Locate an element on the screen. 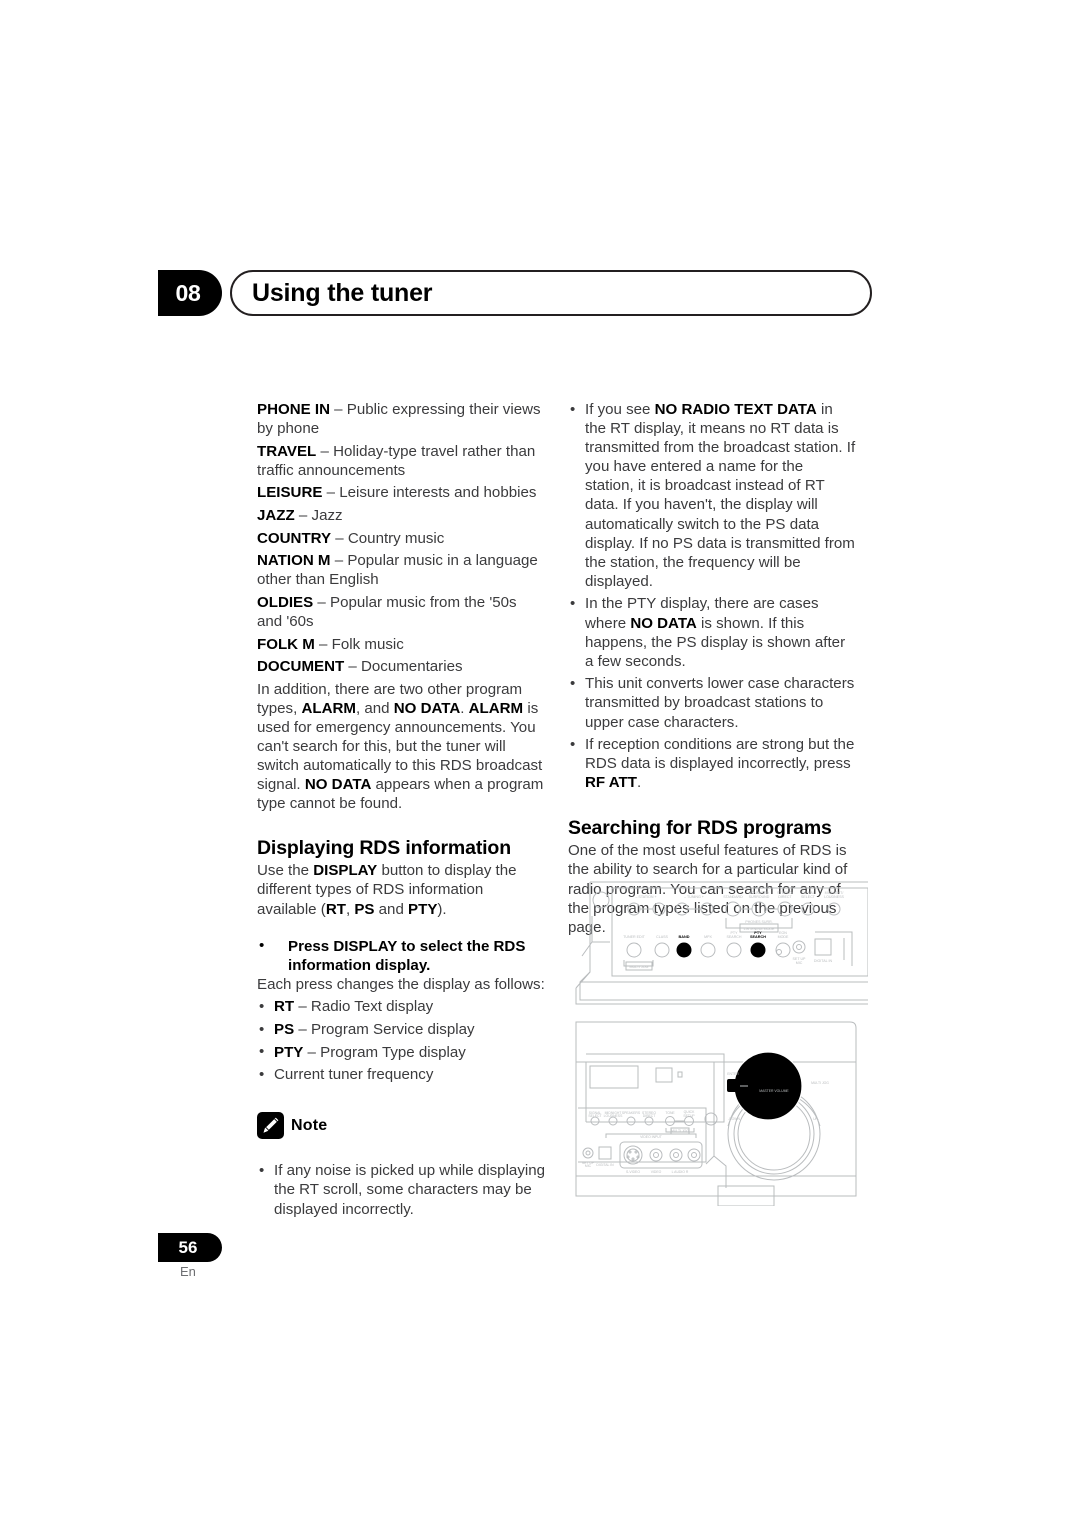 This screenshot has height=1528, width=1080. program-type-item: JAZZ – Jazz is located at coordinates (300, 515).